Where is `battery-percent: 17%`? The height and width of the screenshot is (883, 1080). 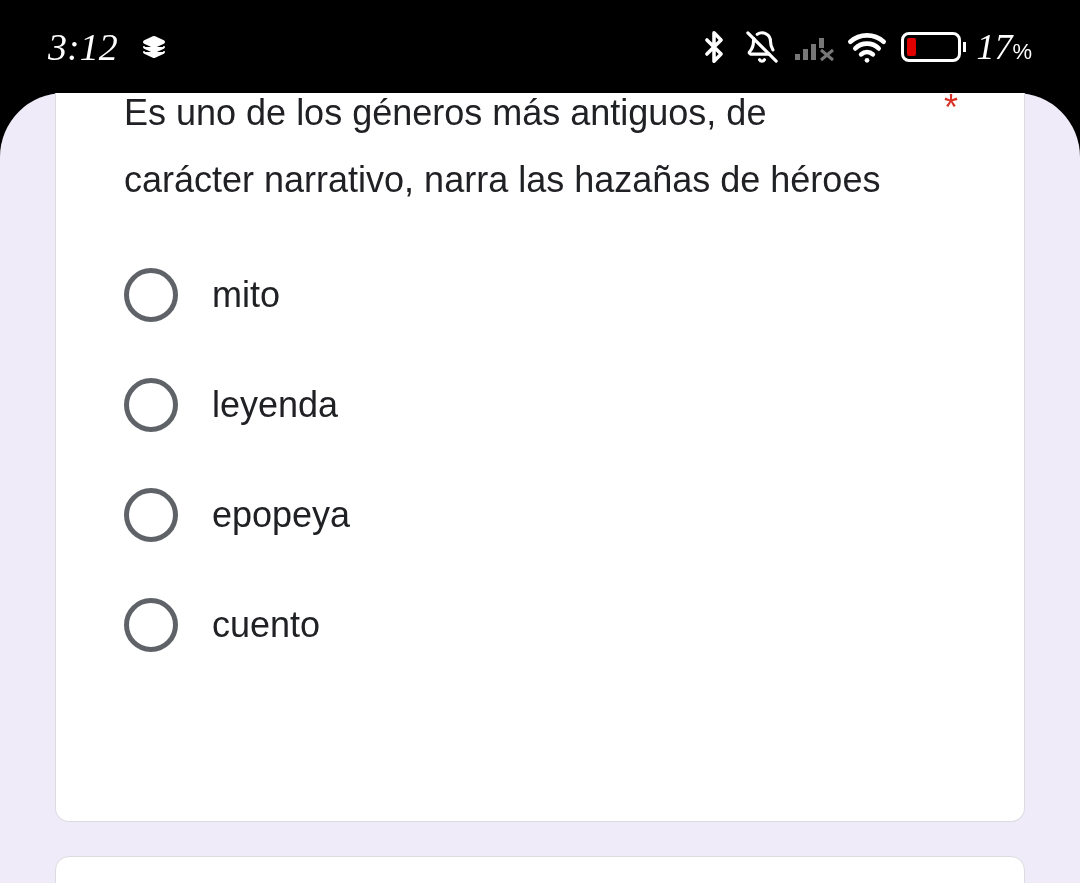 battery-percent: 17% is located at coordinates (1004, 46).